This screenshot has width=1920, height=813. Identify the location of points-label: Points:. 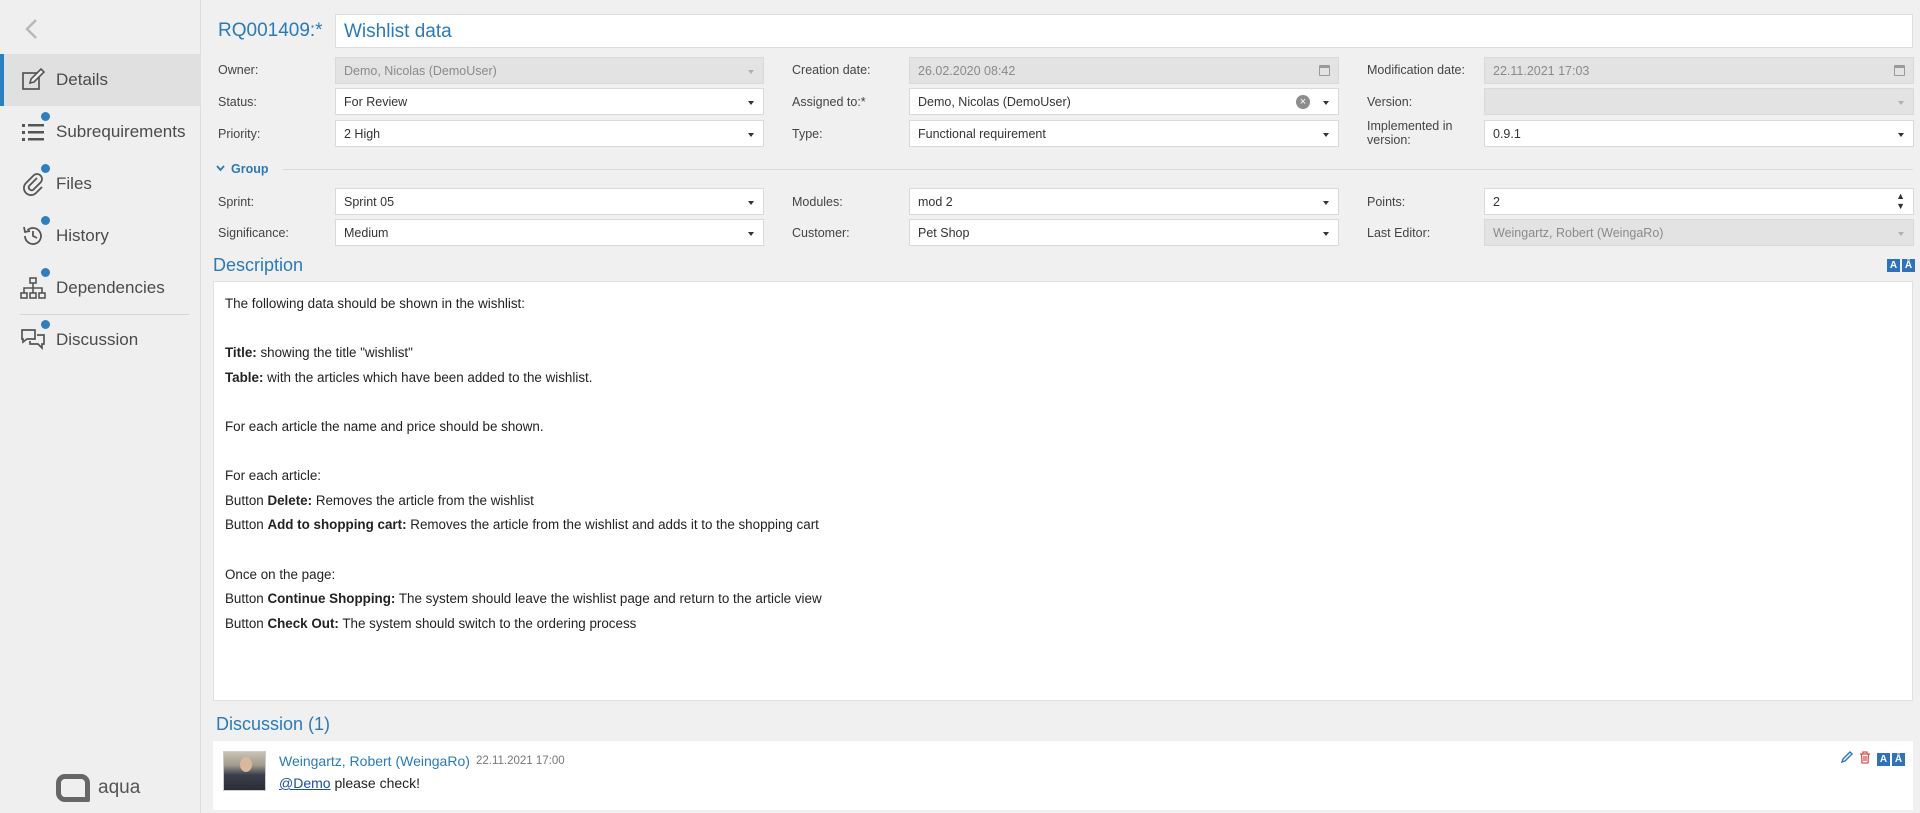
(1386, 202).